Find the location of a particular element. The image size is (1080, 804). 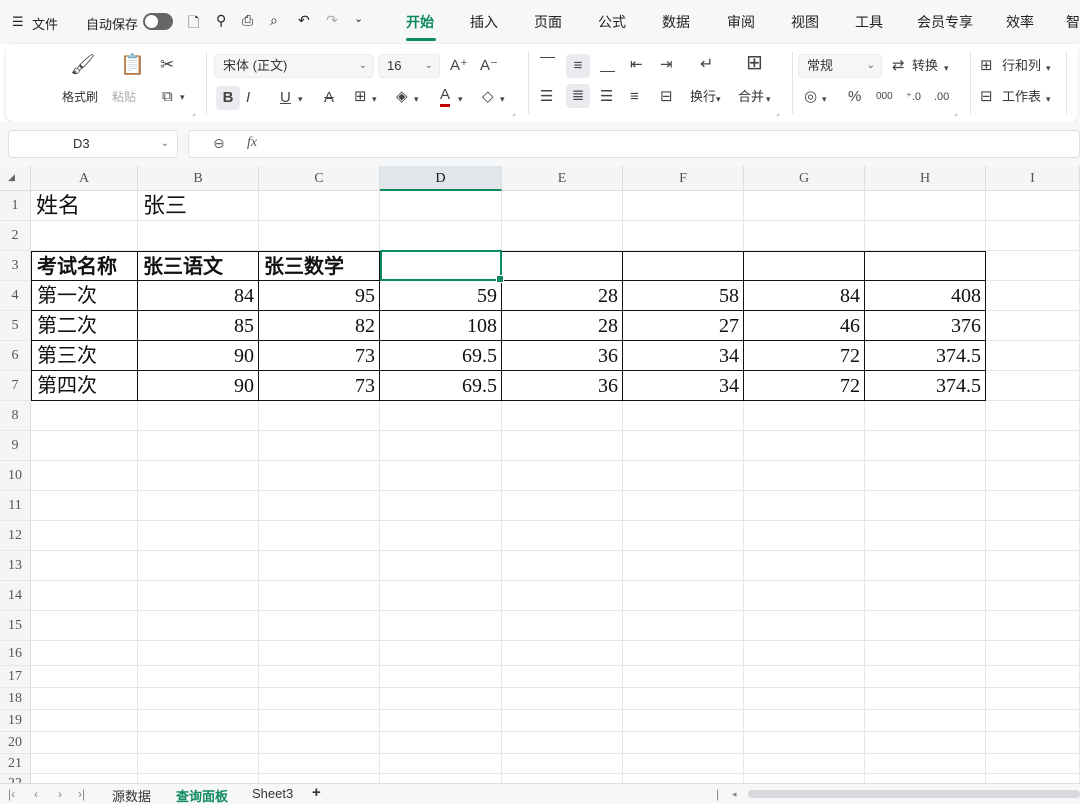

cell-d2 is located at coordinates (441, 236).